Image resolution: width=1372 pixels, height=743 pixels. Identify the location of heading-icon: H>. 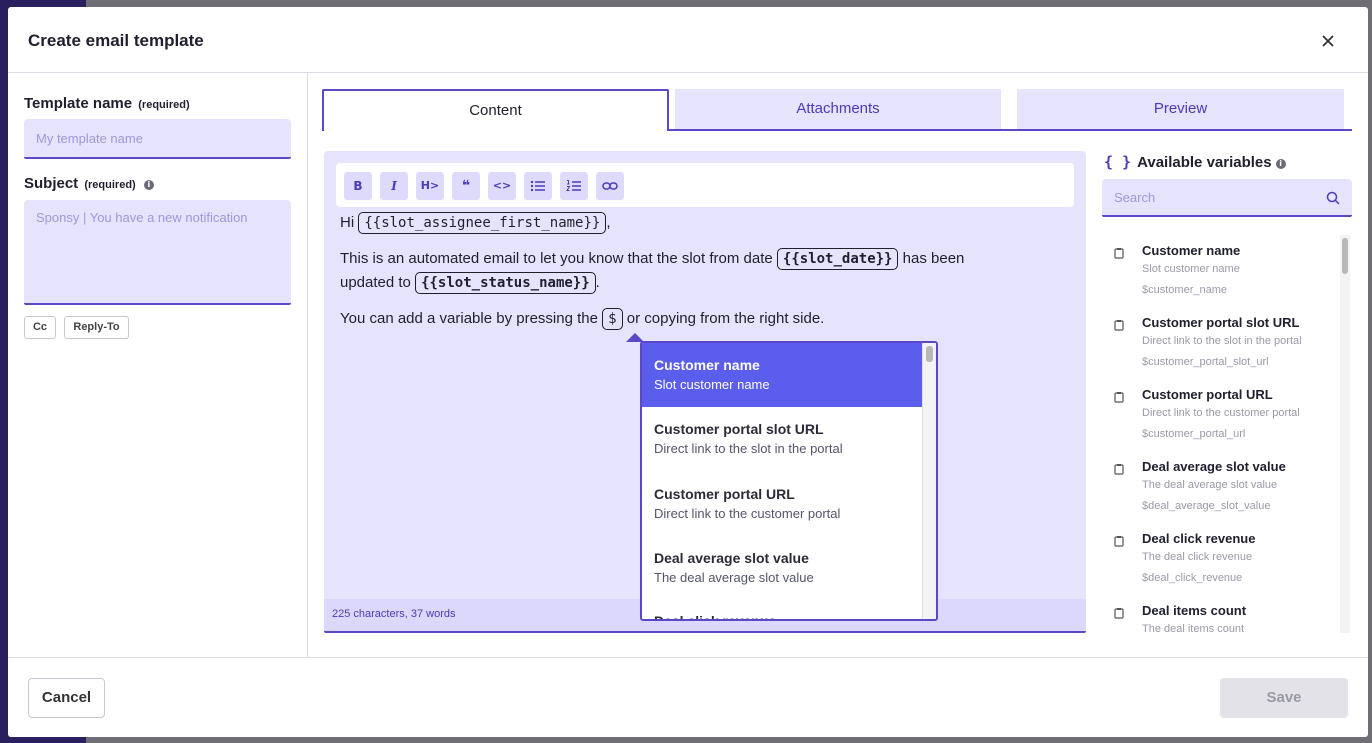
(430, 185).